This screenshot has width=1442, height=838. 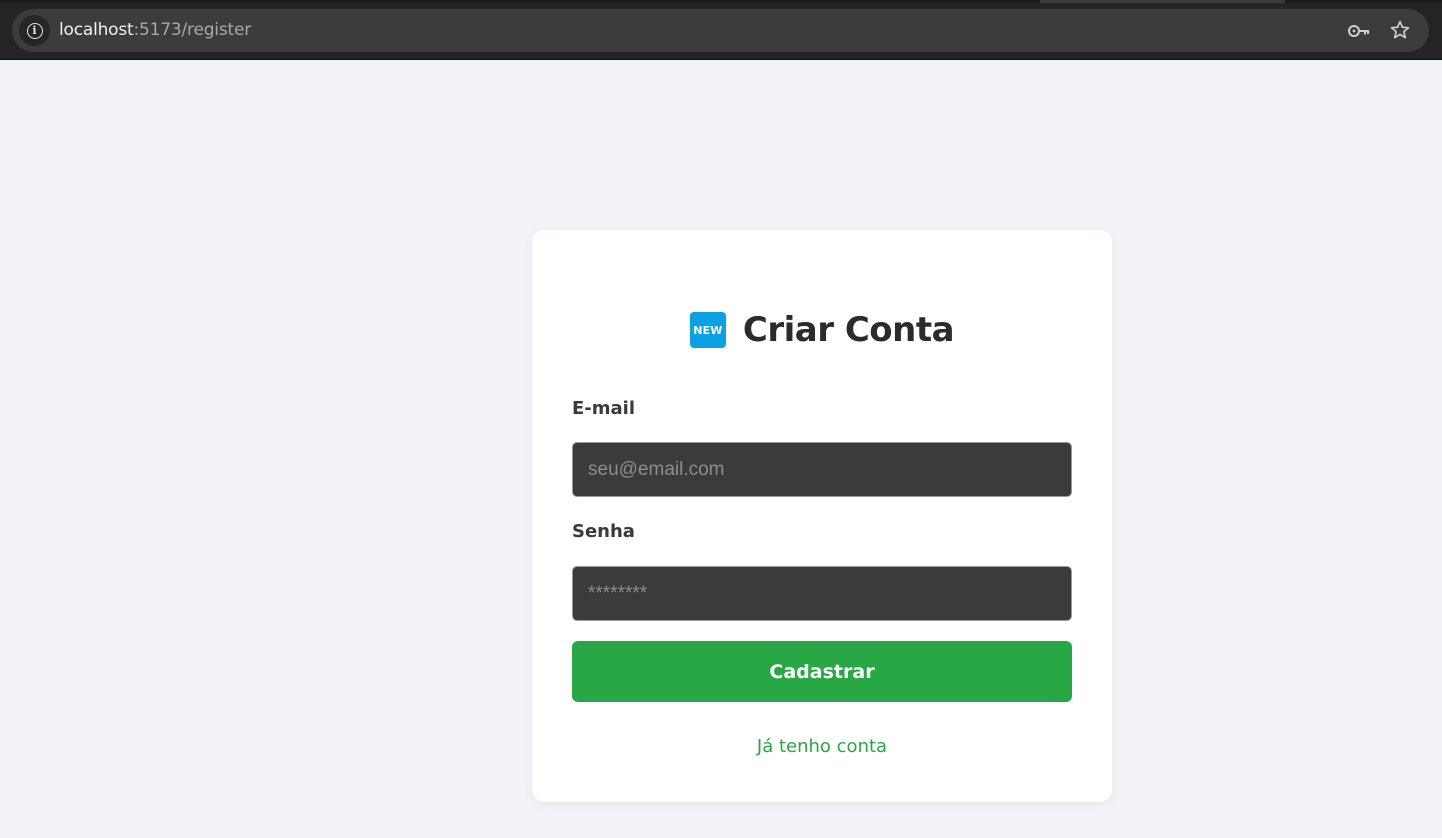 I want to click on title-row: NEW Criar Conta, so click(x=822, y=330).